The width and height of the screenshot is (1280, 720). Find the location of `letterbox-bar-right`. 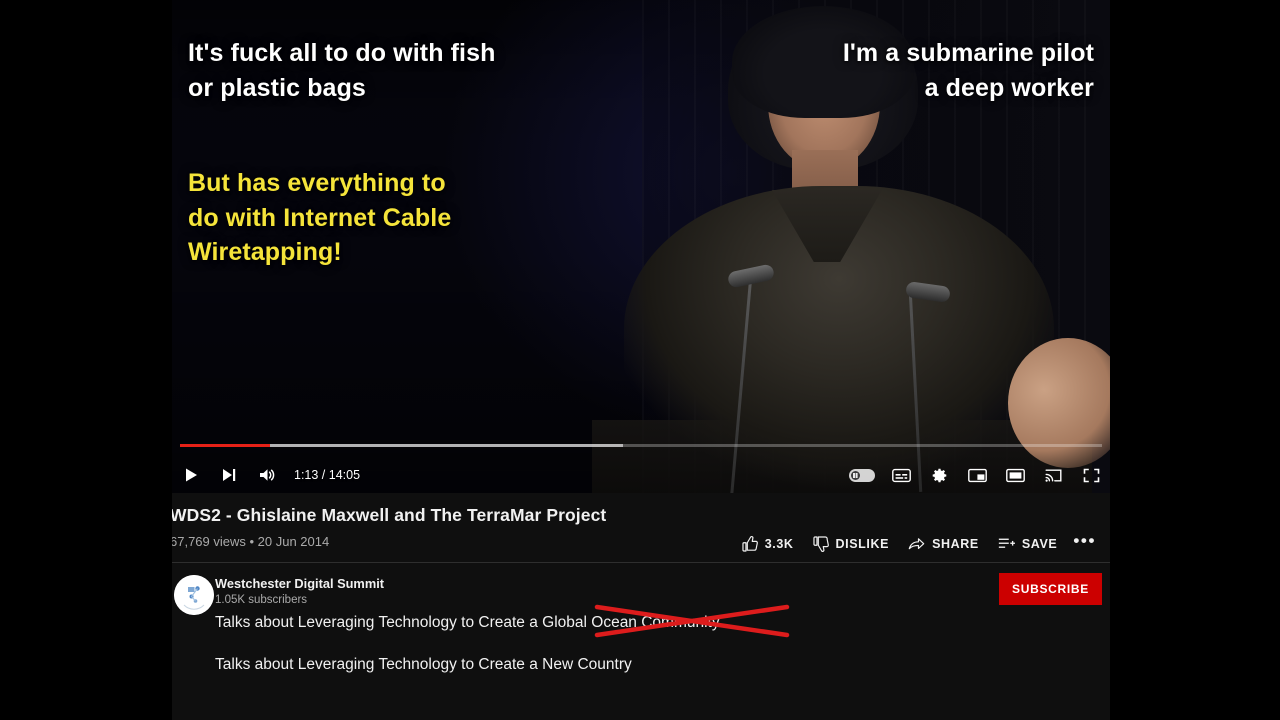

letterbox-bar-right is located at coordinates (1195, 360).